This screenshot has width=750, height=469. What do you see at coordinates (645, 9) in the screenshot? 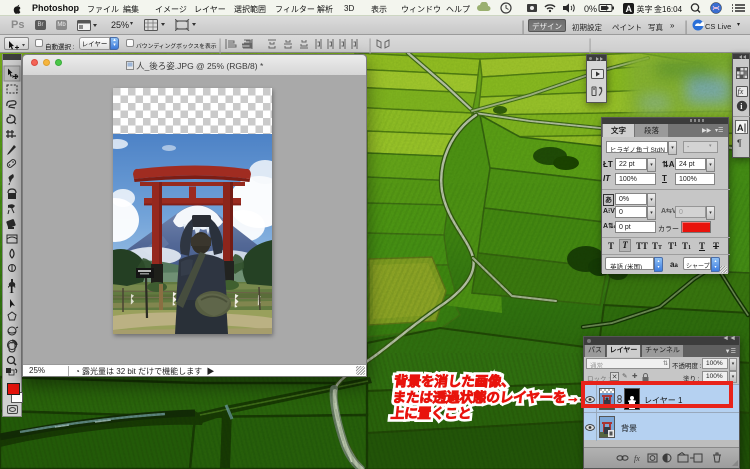
I see `svg-text: 英字` at bounding box center [645, 9].